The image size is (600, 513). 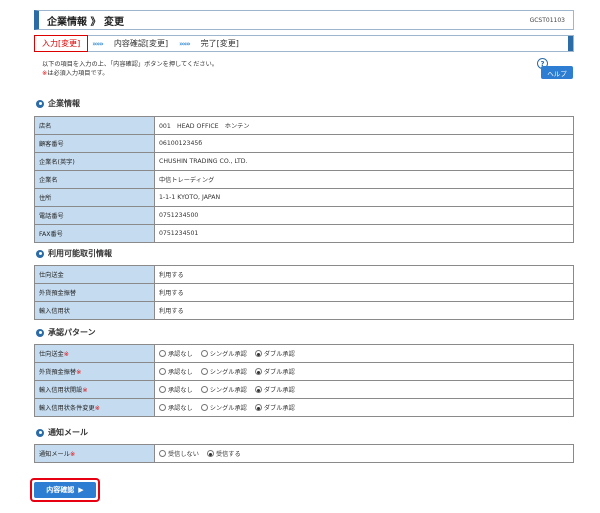 I want to click on steps-endcap, so click(x=570, y=43).